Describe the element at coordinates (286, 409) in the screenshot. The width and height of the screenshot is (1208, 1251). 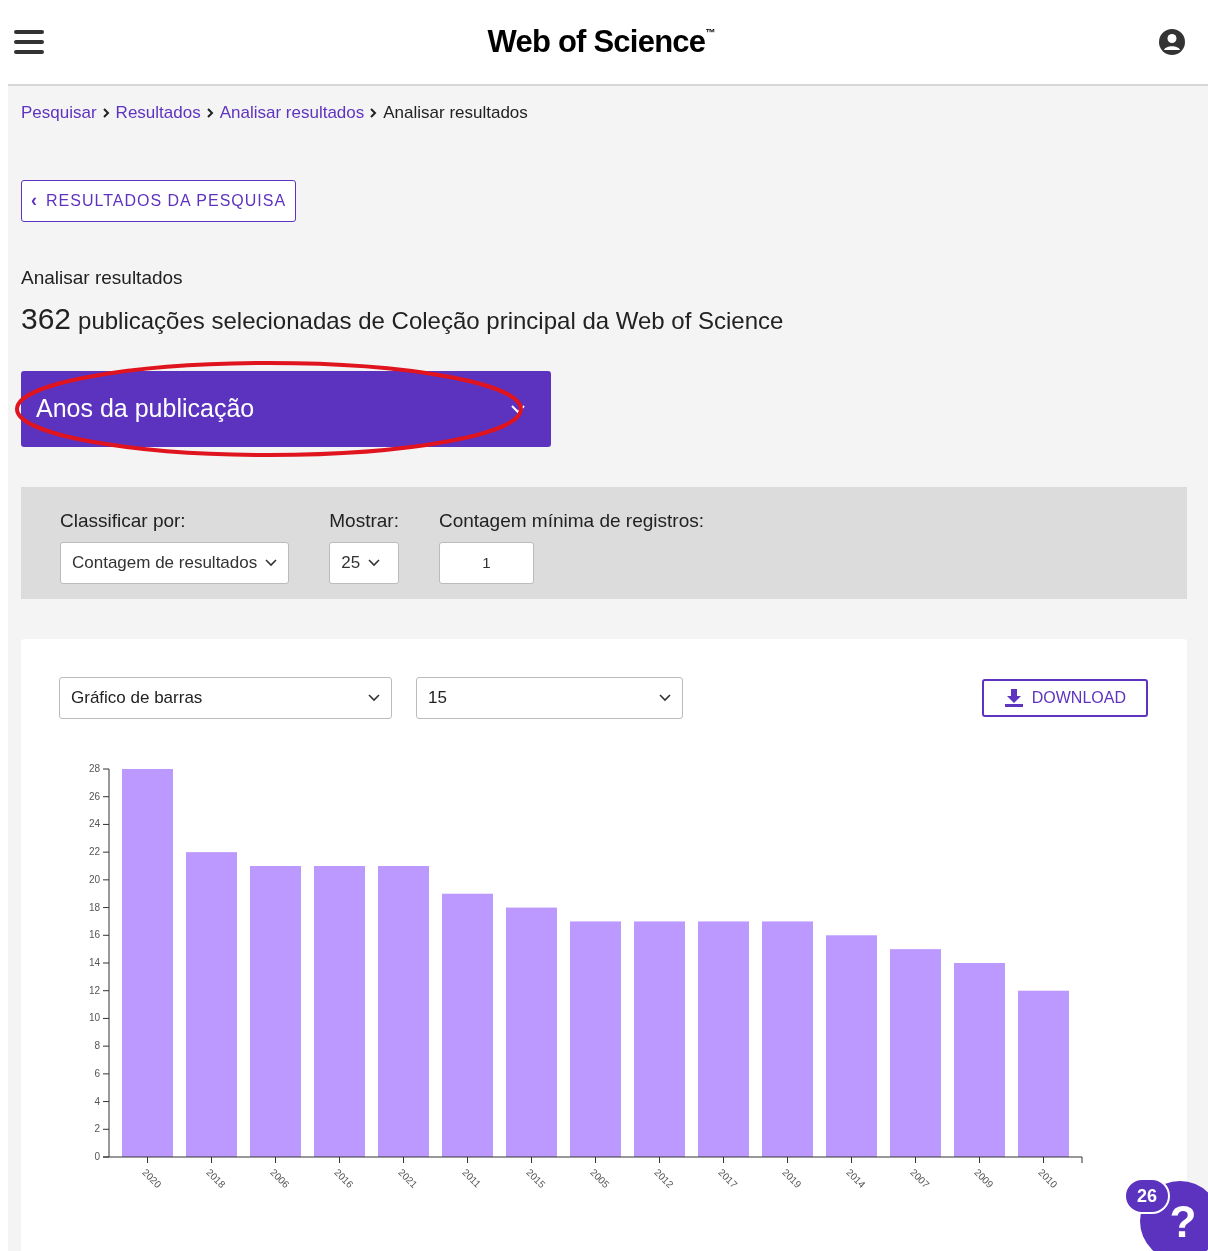
I see `field-selector-dropdown: Anos da publicação` at that location.